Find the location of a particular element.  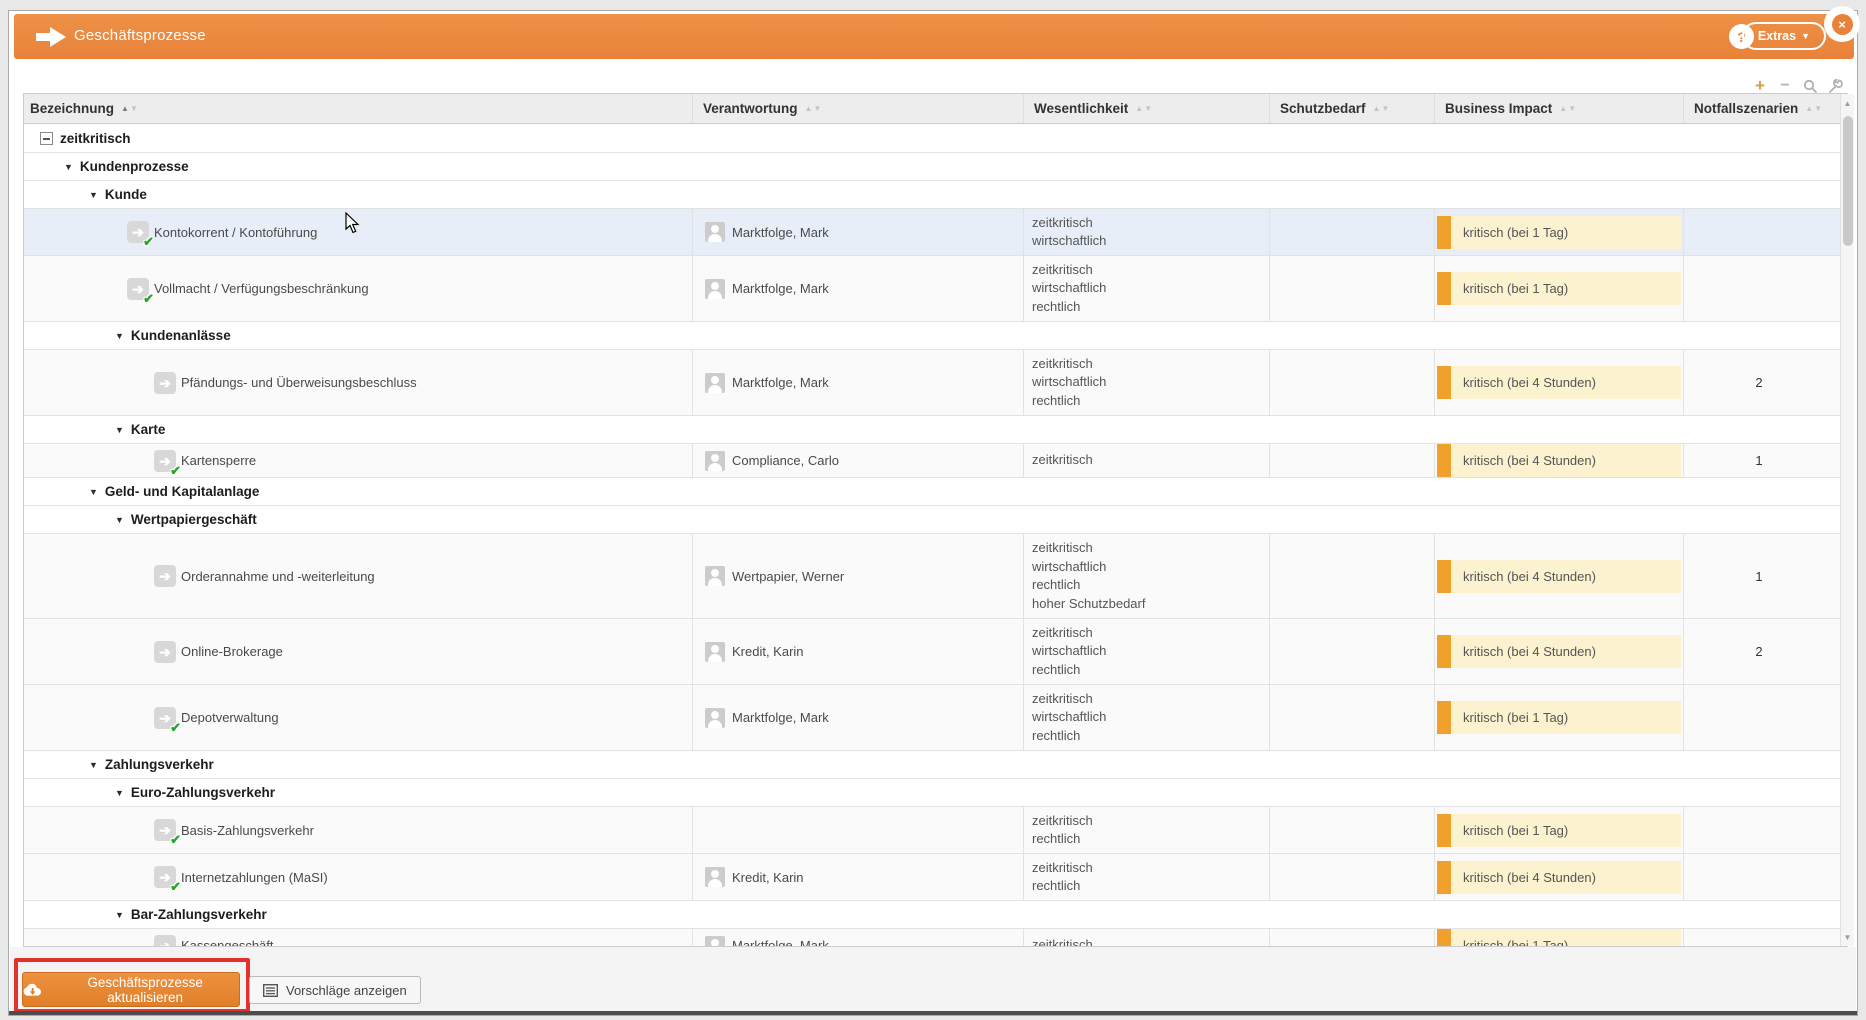

column-header-schutzbedarf: Schutzbedarf ▲ ▼ is located at coordinates (1352, 108).